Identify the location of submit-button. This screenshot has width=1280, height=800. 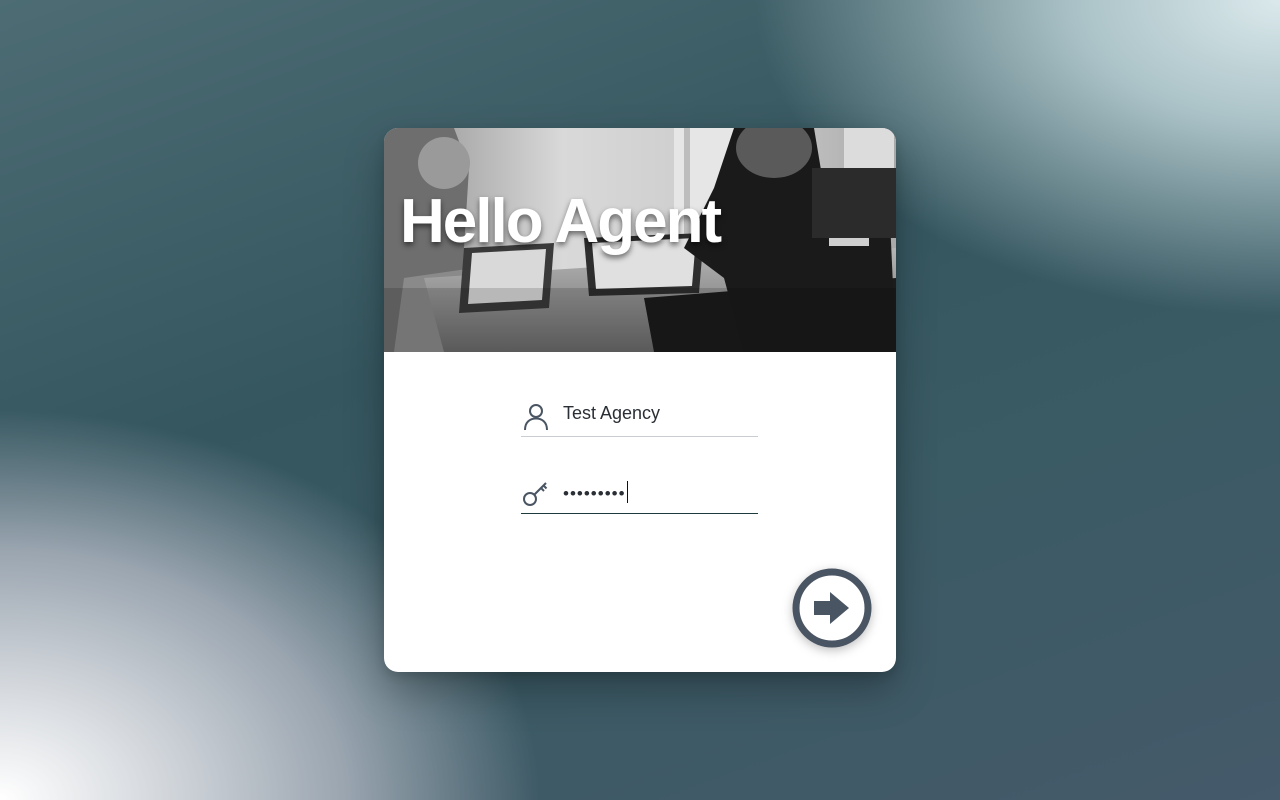
(832, 608).